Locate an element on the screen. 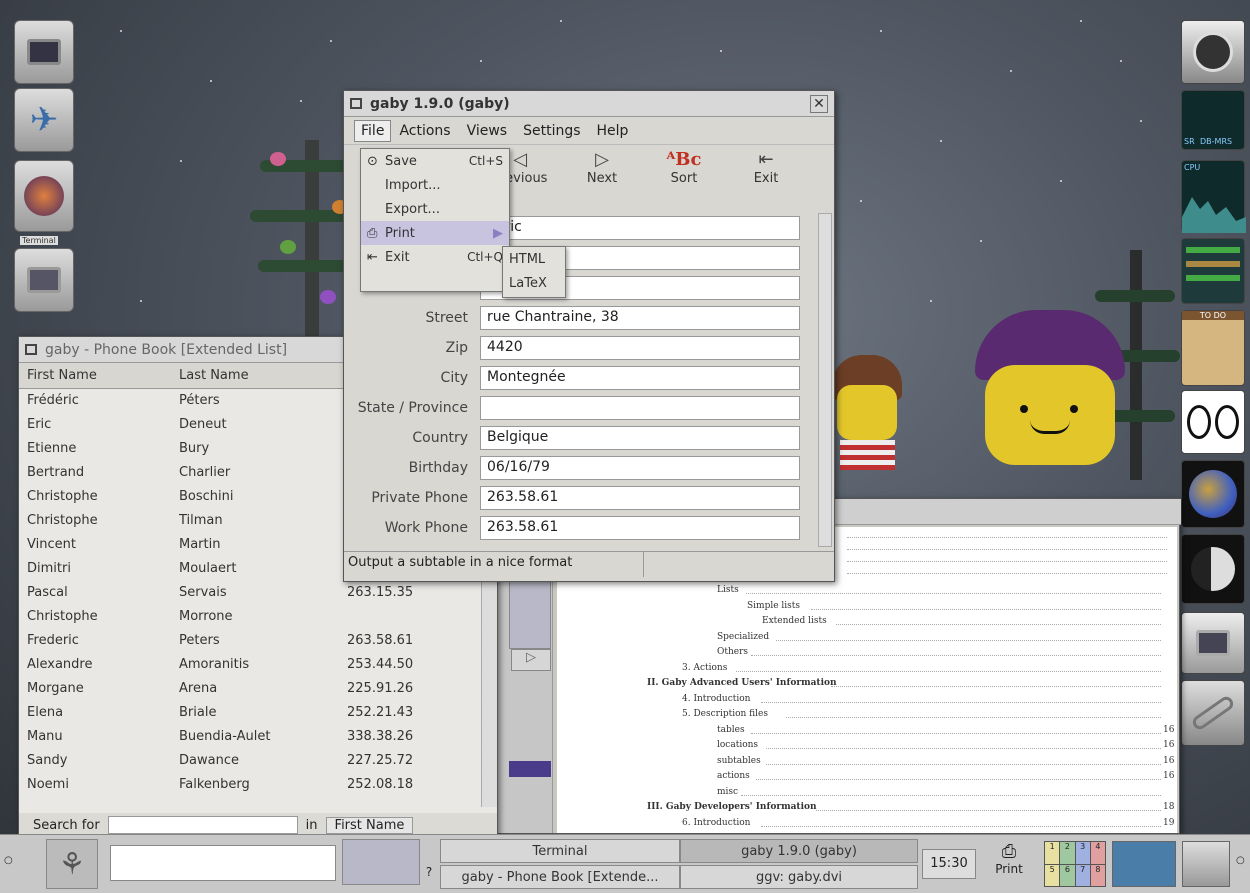 The image size is (1250, 893). table-row: Morgane Arena 225.91.26 is located at coordinates (258, 689).